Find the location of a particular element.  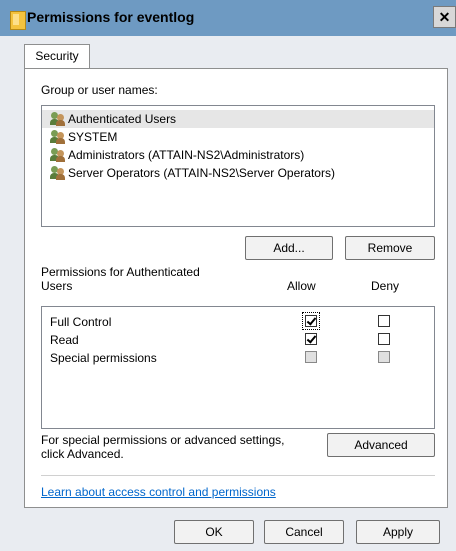

list-item: SYSTEM is located at coordinates (79, 137).